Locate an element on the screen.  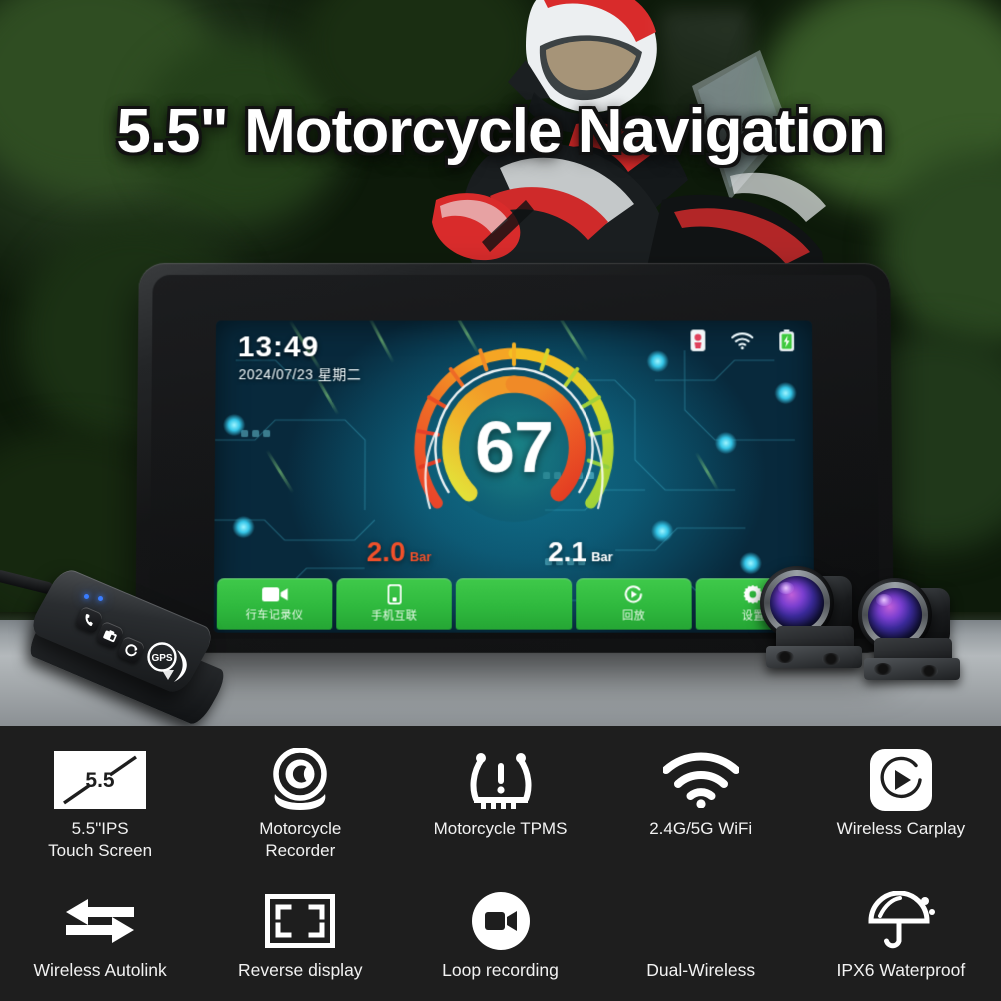
feature-wifi-label: 2.4G/5G WiFi is located at coordinates (701, 828).